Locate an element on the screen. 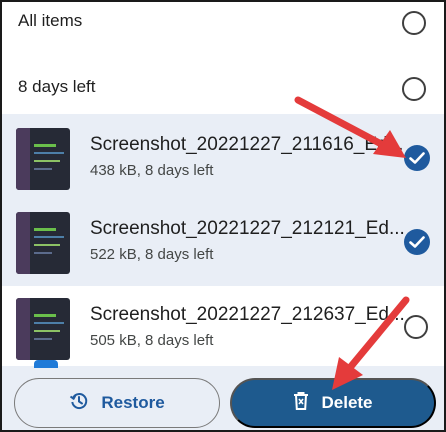 The height and width of the screenshot is (432, 446). all-items-radio-icon is located at coordinates (414, 23).